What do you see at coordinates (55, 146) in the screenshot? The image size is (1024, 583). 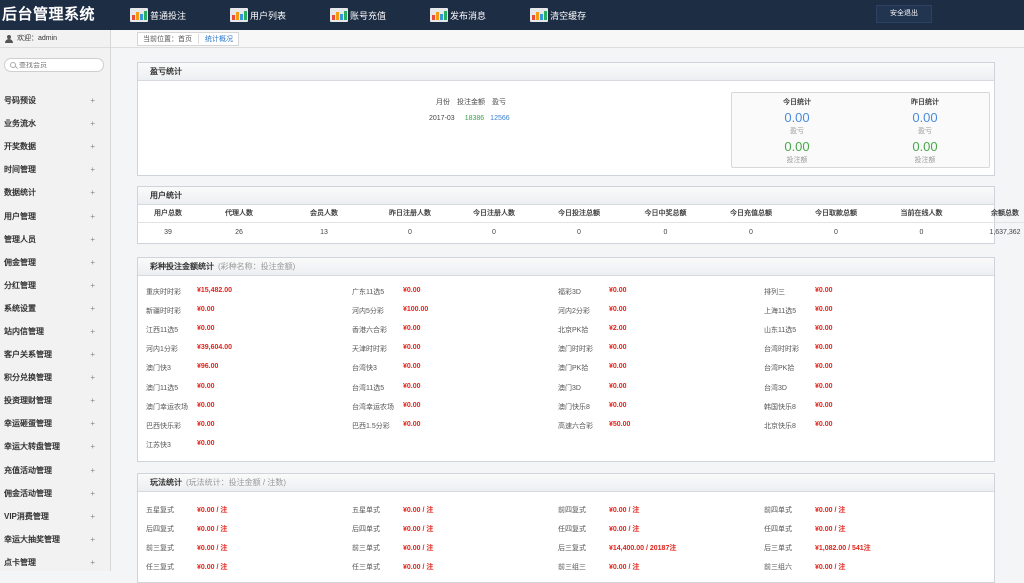 I see `sidebar-item: 开奖数据 +` at bounding box center [55, 146].